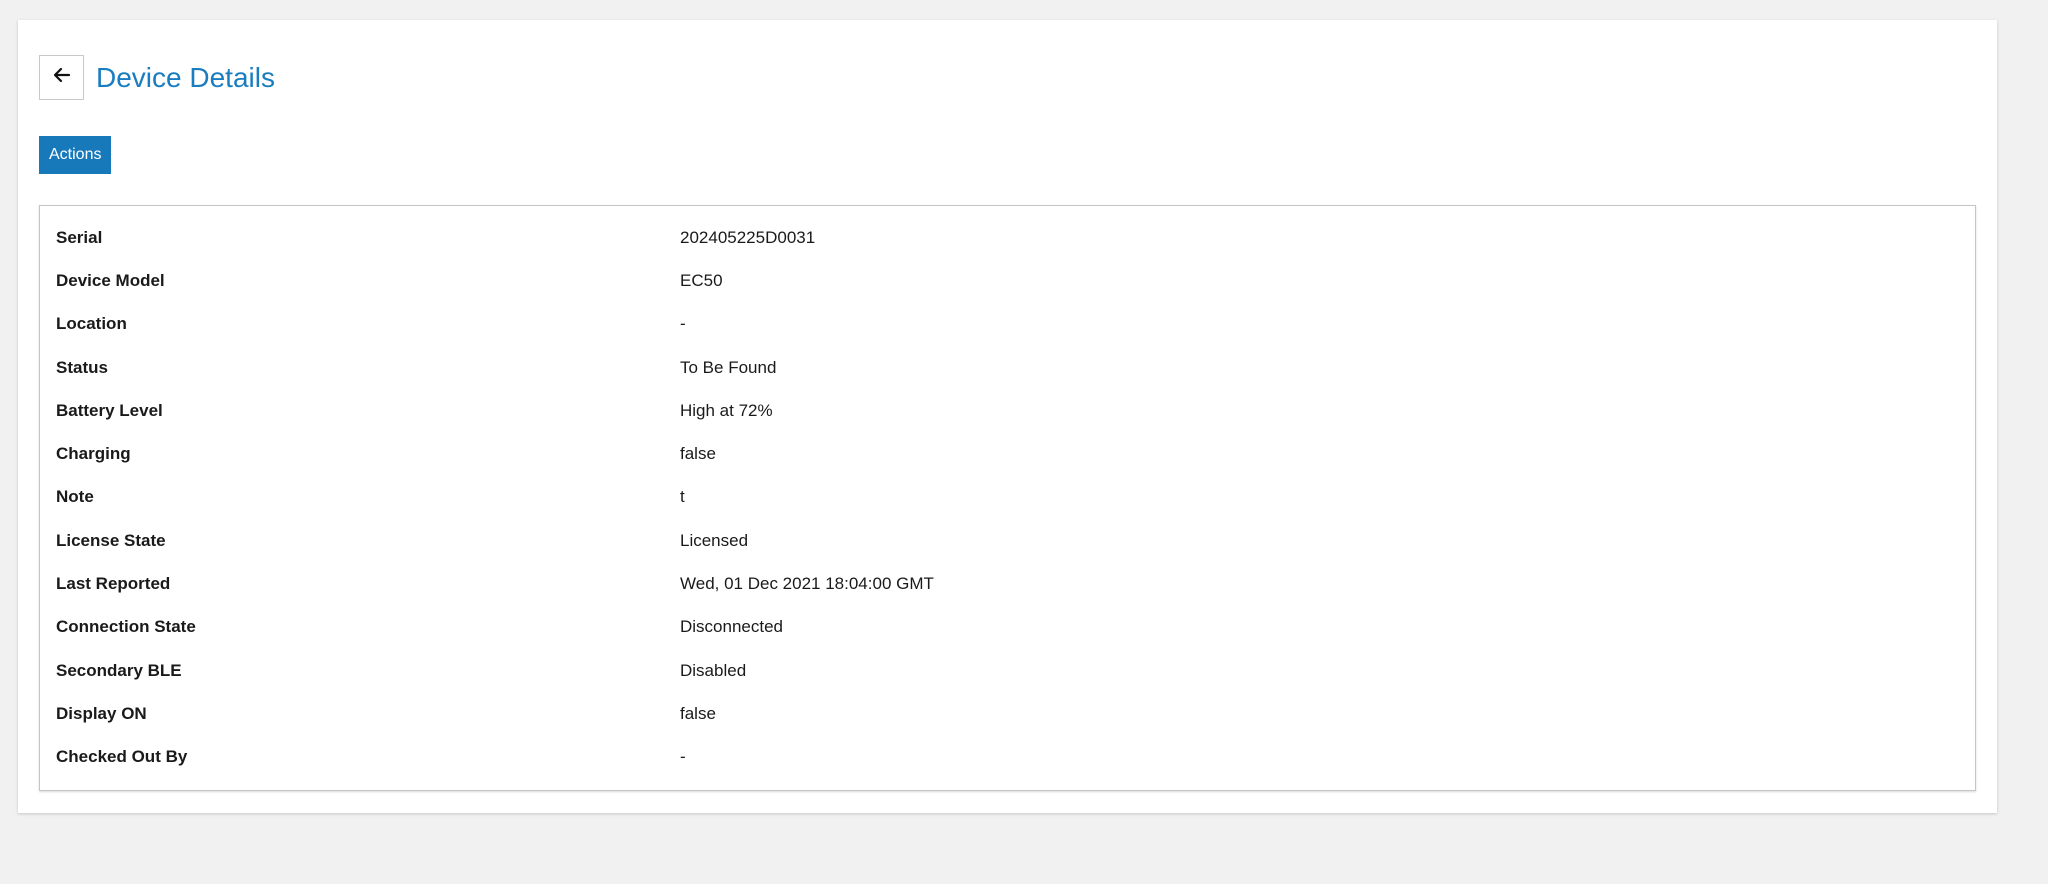 The height and width of the screenshot is (884, 2048). Describe the element at coordinates (113, 584) in the screenshot. I see `detail-label: Last Reported` at that location.